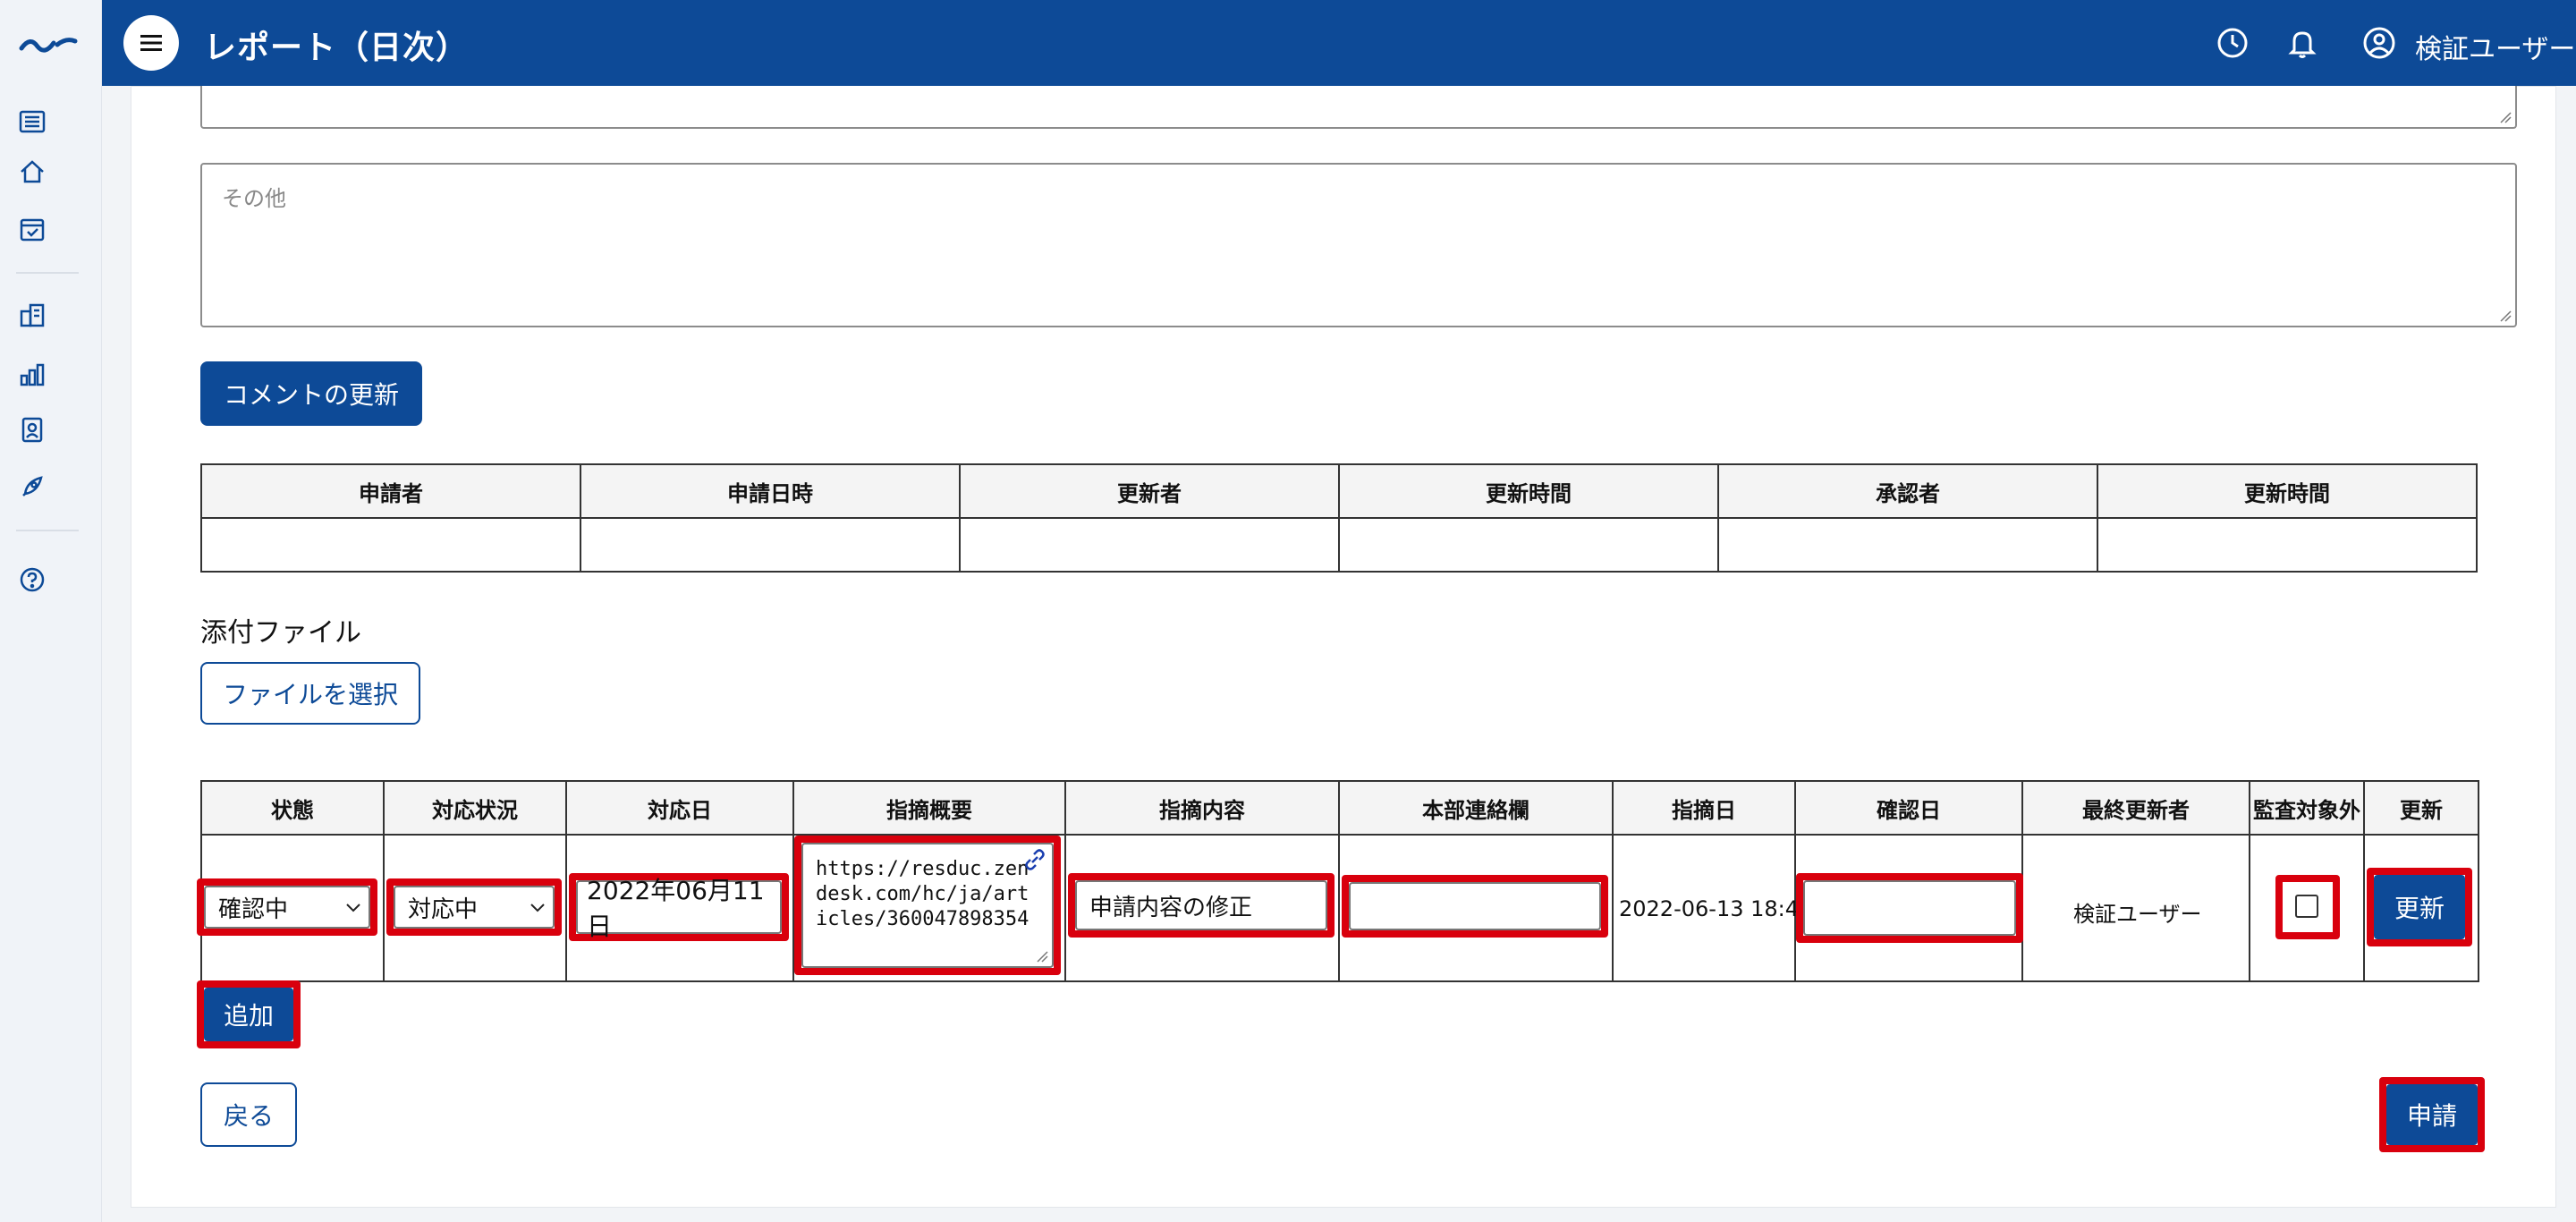 The width and height of the screenshot is (2576, 1222). What do you see at coordinates (2232, 43) in the screenshot?
I see `history-clock-icon` at bounding box center [2232, 43].